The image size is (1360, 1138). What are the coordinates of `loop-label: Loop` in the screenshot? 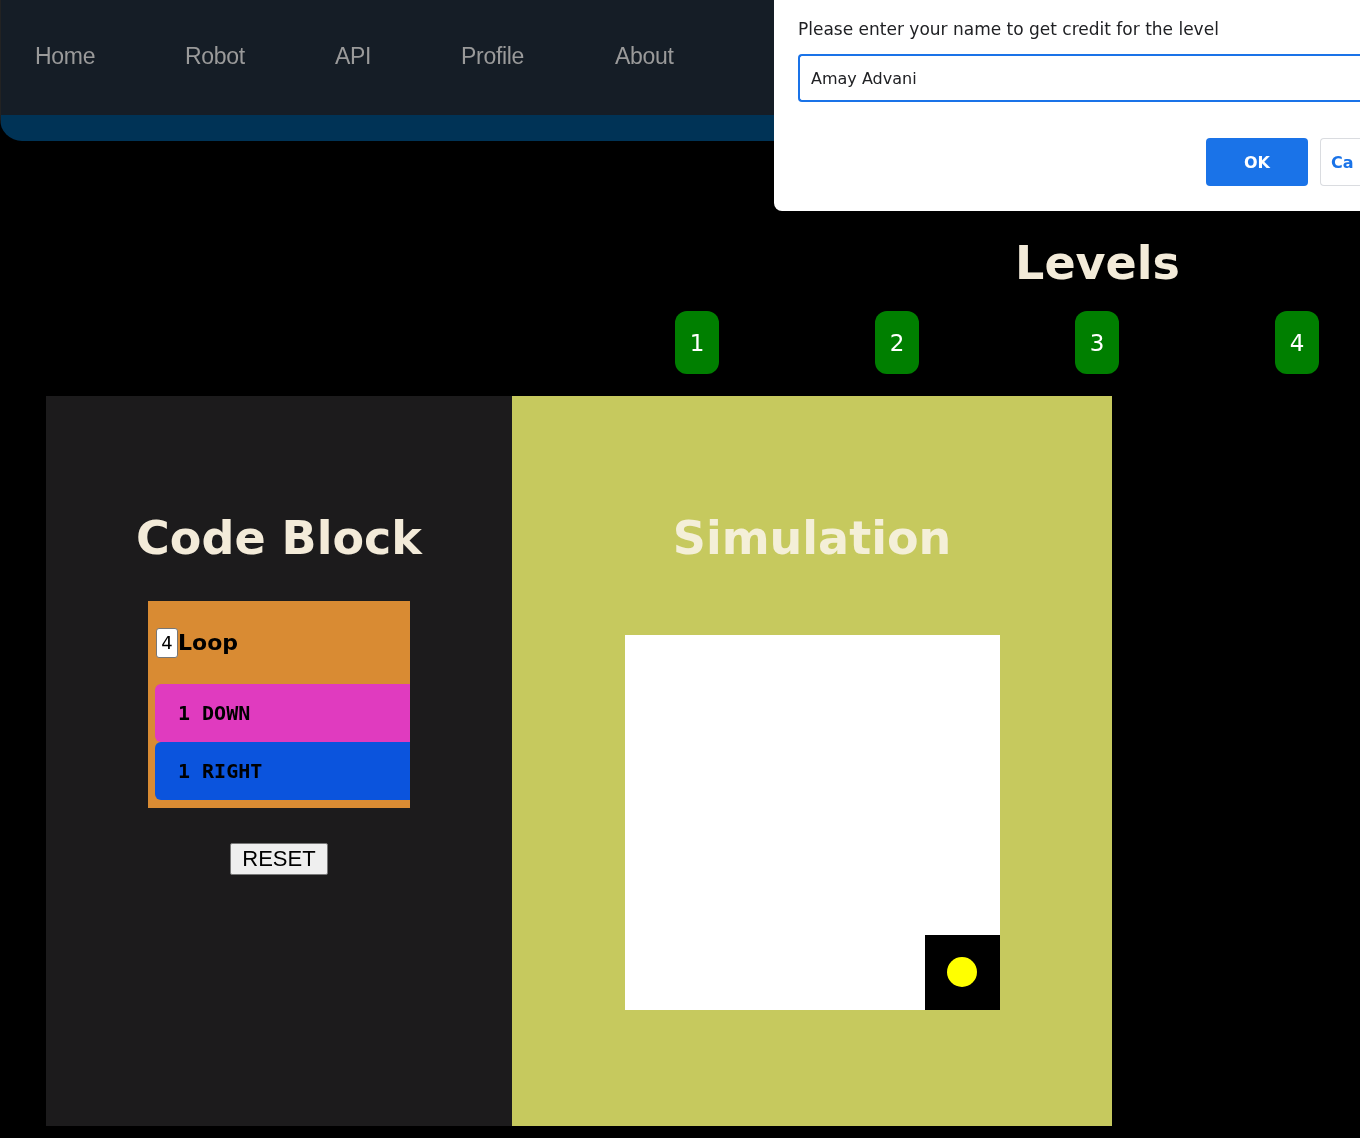 It's located at (208, 642).